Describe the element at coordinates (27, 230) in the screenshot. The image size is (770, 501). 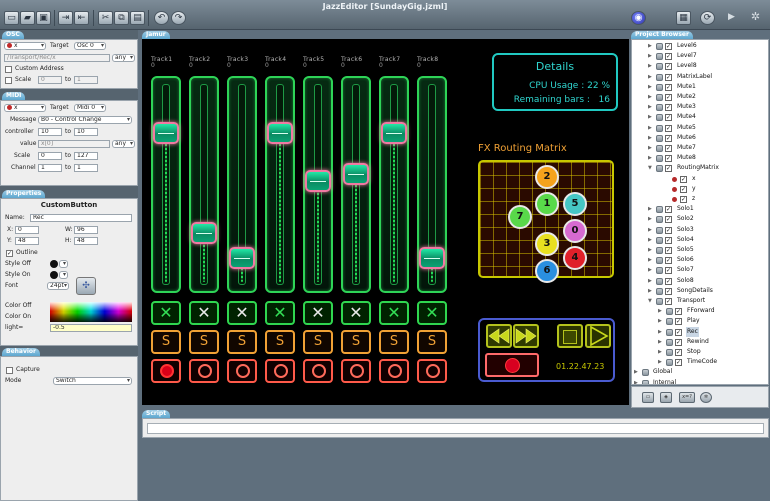
I see `x-field: 0` at that location.